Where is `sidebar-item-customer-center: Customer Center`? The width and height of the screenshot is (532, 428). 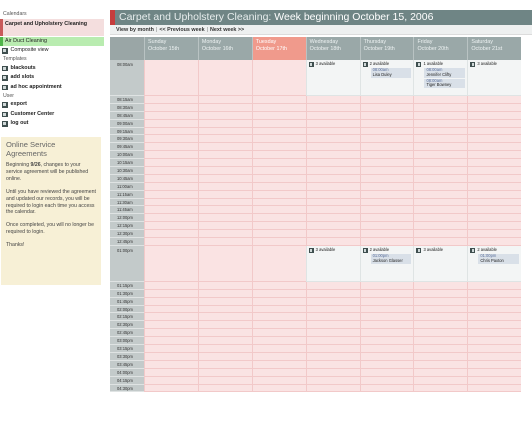
sidebar-item-customer-center: Customer Center is located at coordinates (52, 114).